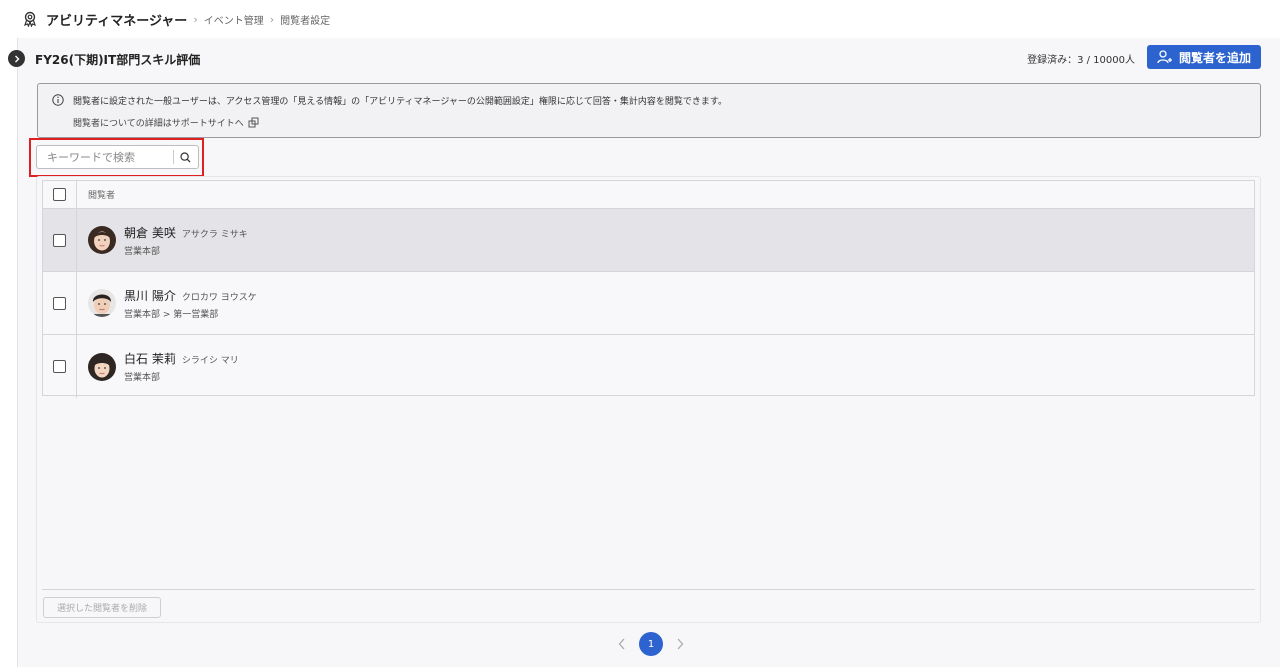  What do you see at coordinates (150, 295) in the screenshot?
I see `user-name: 黒川 陽介` at bounding box center [150, 295].